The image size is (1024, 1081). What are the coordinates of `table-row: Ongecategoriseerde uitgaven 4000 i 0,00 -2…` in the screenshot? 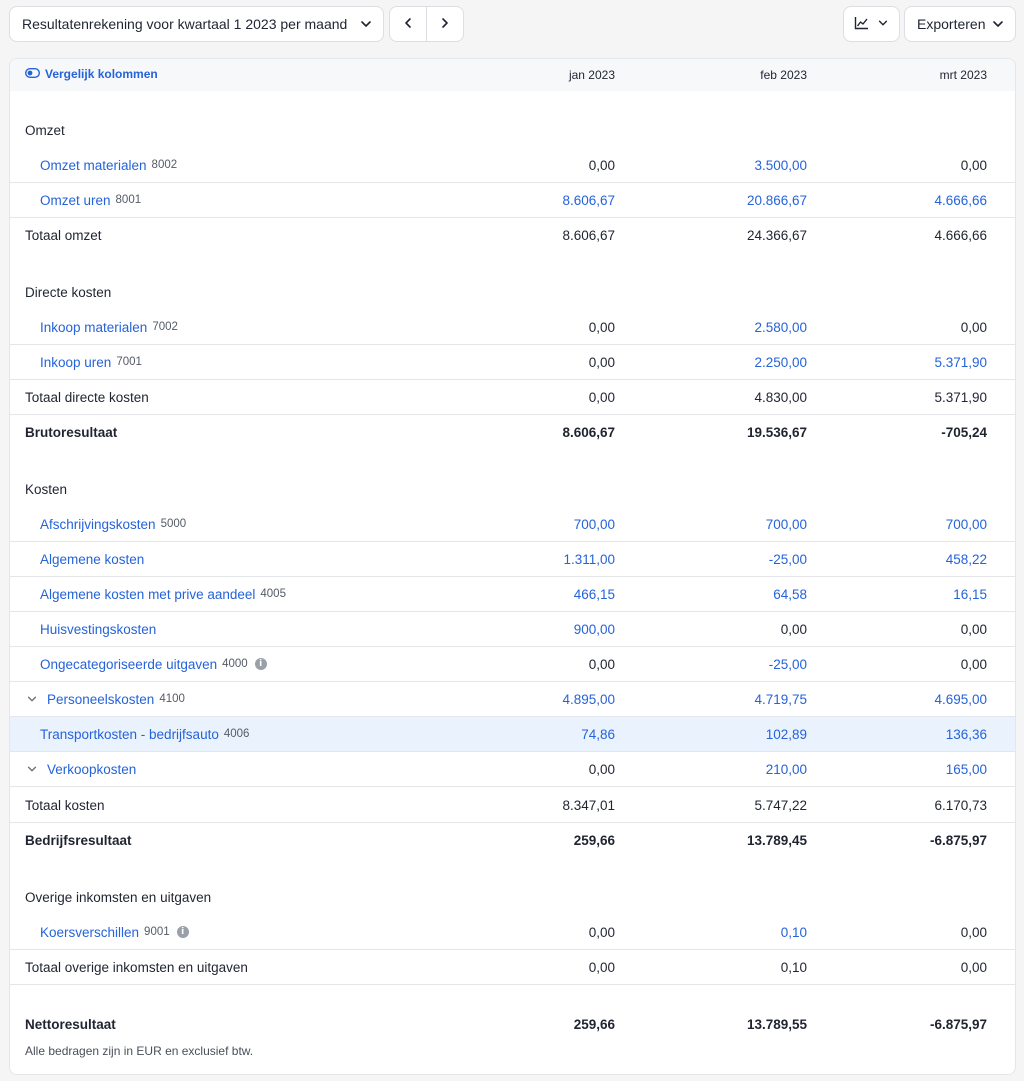 It's located at (512, 664).